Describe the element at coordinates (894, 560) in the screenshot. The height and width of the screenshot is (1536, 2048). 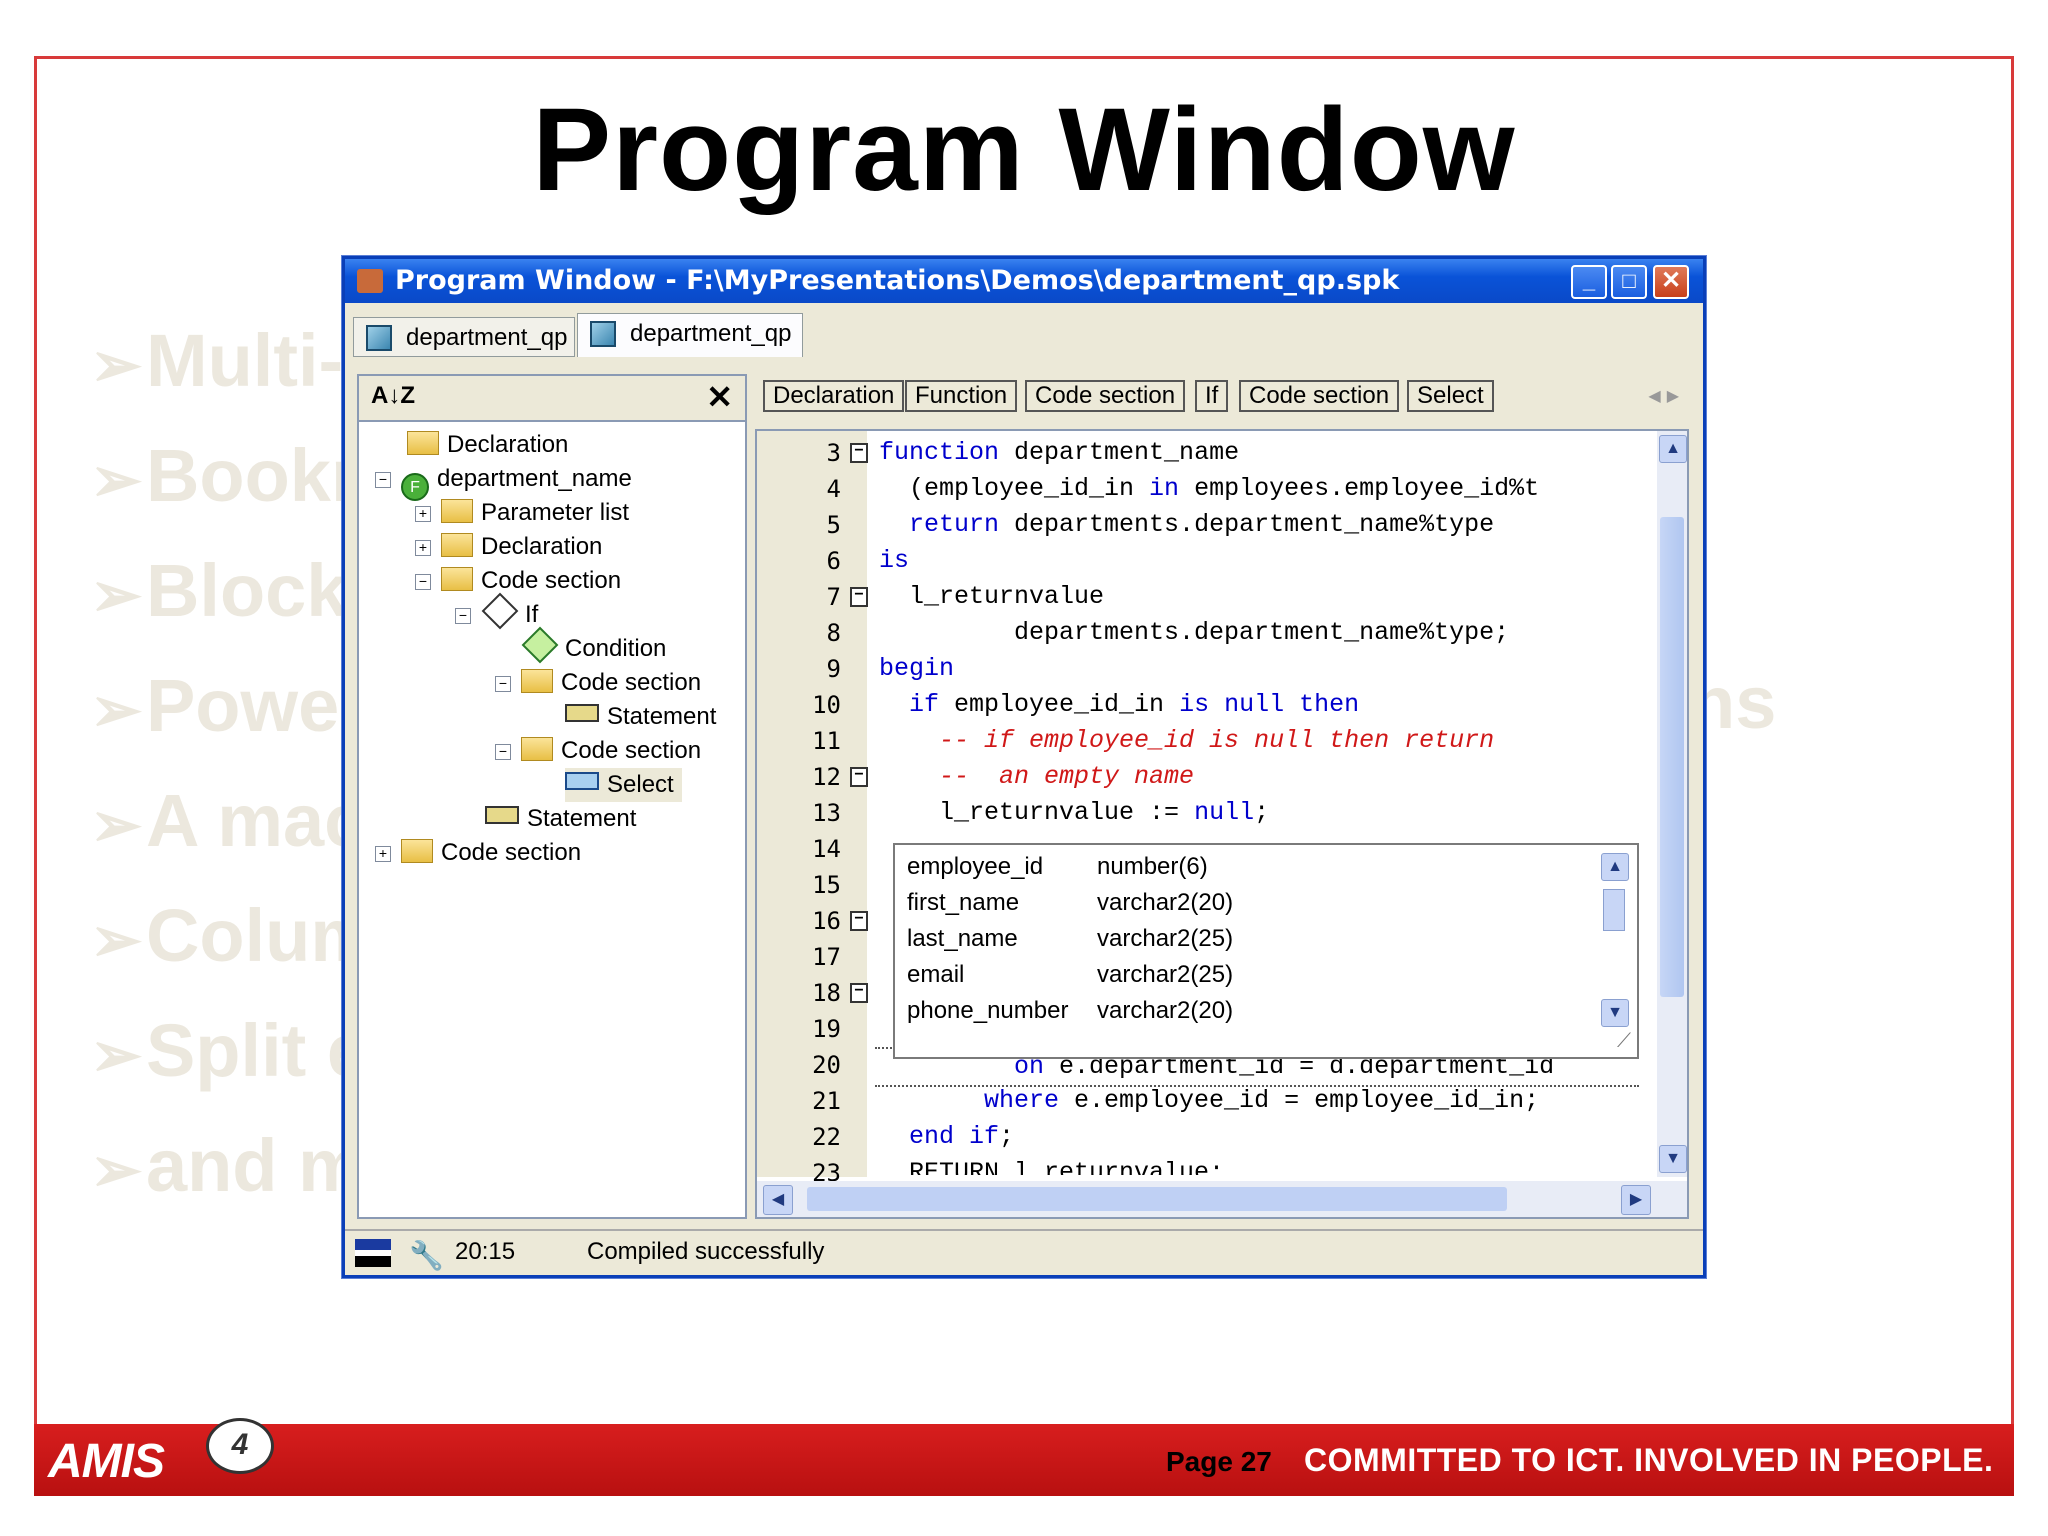
I see `code-line: is` at that location.